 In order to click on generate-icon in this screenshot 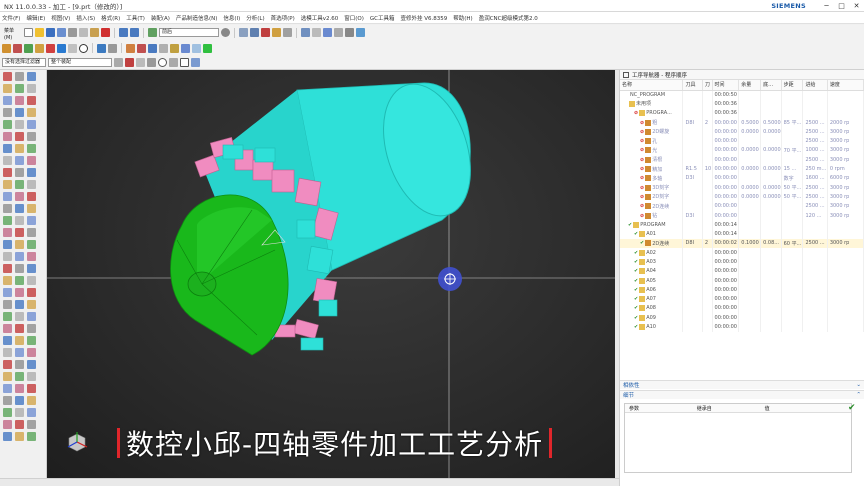, I will do `click(61, 48)`.